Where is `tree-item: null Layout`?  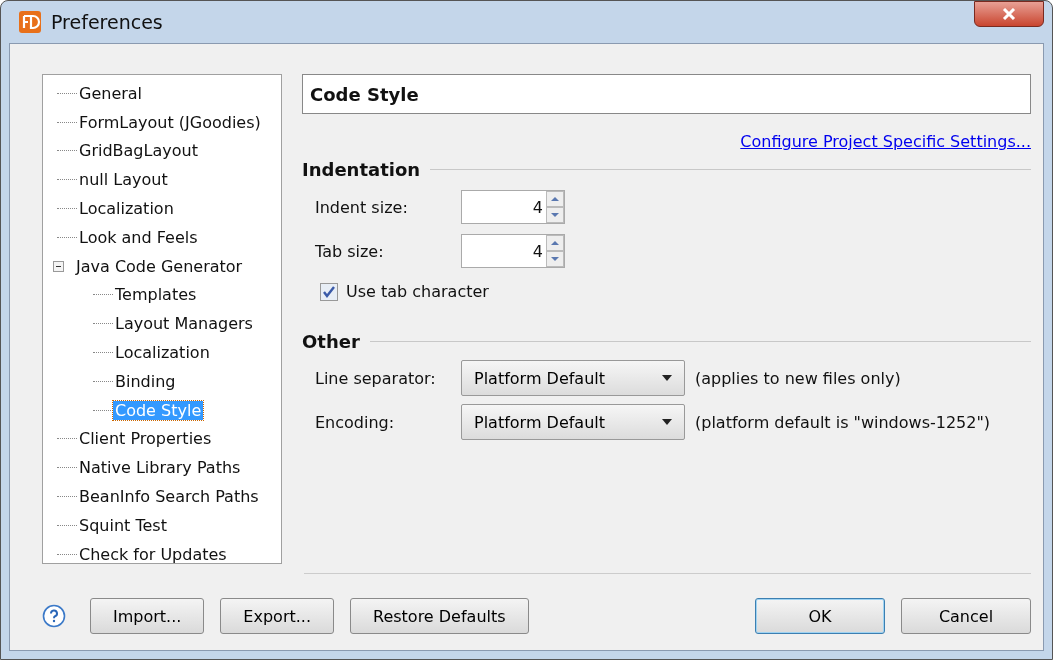 tree-item: null Layout is located at coordinates (123, 180).